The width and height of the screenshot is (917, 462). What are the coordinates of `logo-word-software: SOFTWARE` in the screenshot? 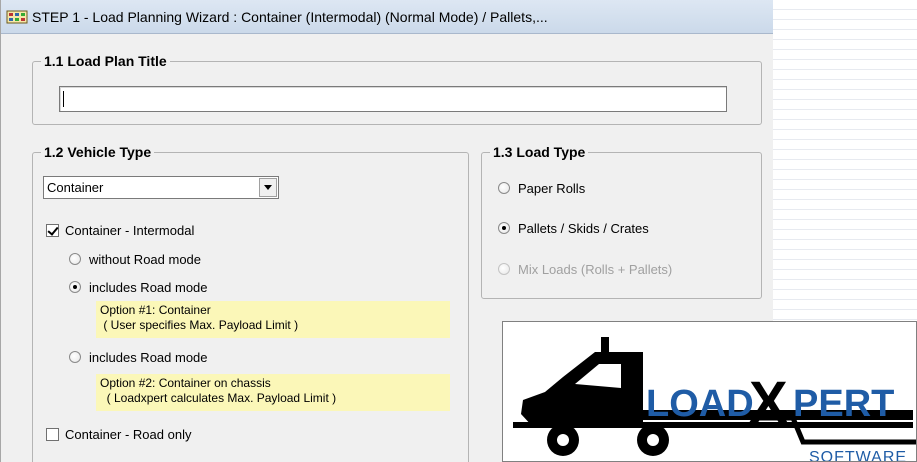 It's located at (858, 455).